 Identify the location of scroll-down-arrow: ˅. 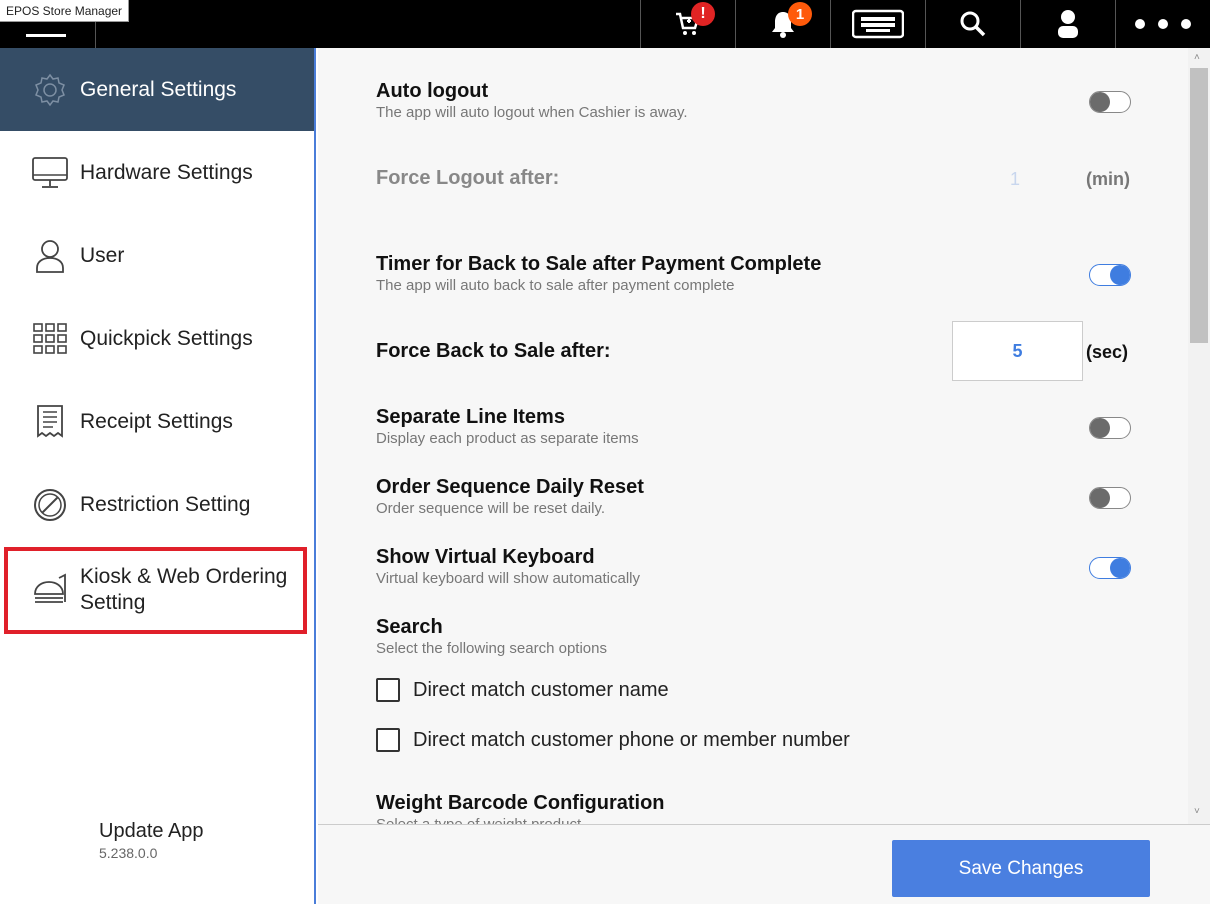
(1197, 811).